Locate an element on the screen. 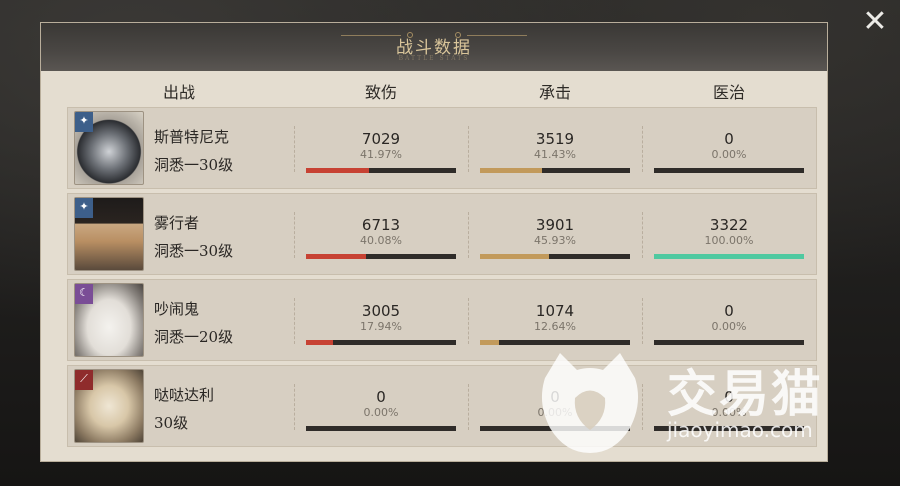 Image resolution: width=900 pixels, height=486 pixels. damage-percent: 40.08% is located at coordinates (381, 240).